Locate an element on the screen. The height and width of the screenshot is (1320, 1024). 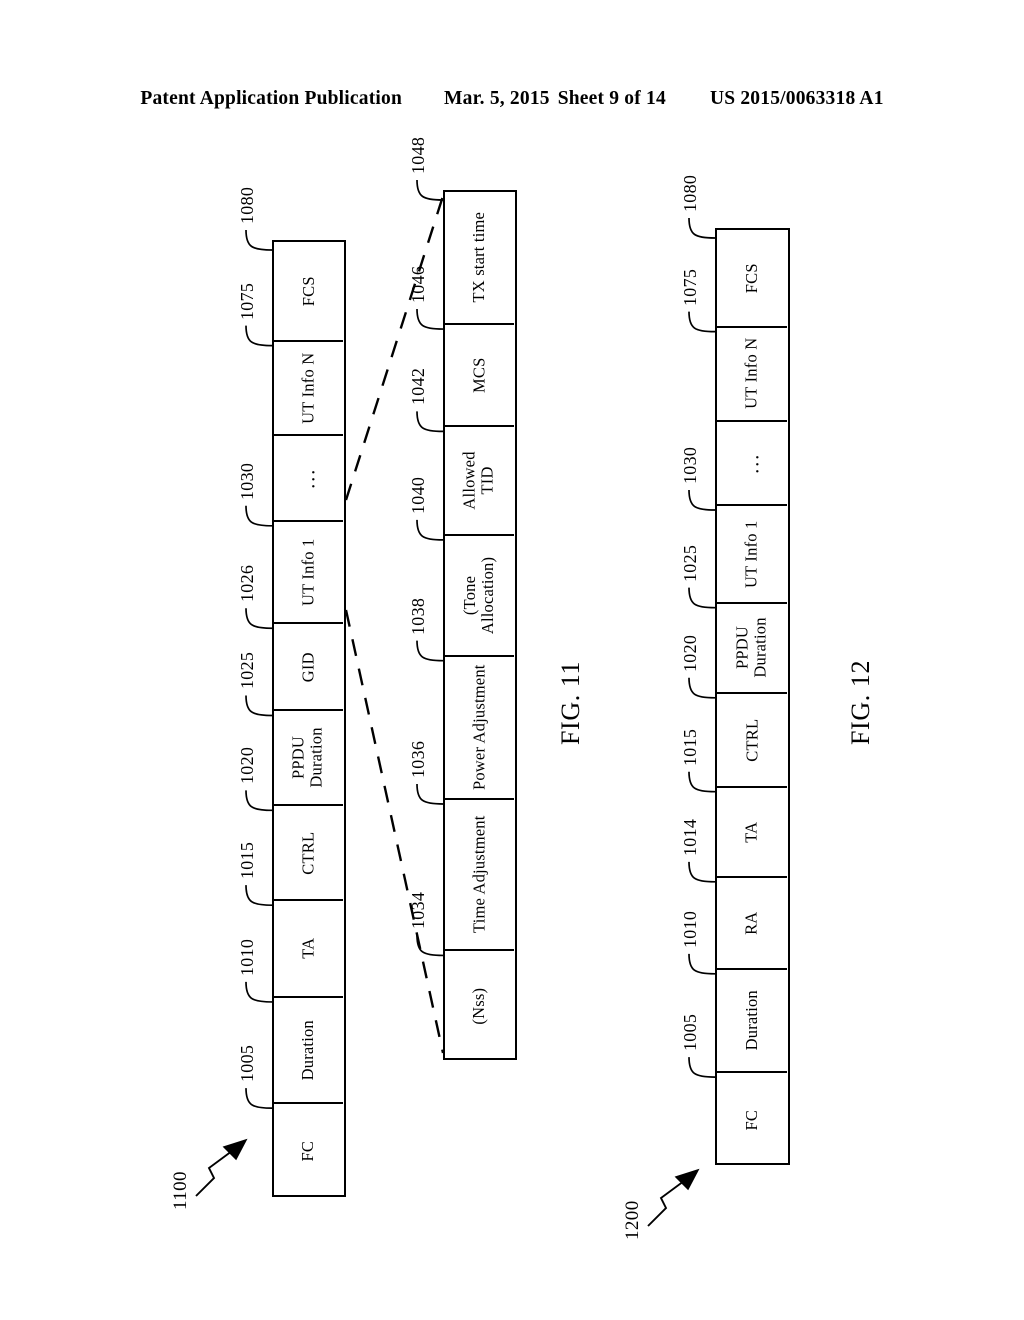
fig12-frame-reference-number: 1030 is located at coordinates (690, 465).